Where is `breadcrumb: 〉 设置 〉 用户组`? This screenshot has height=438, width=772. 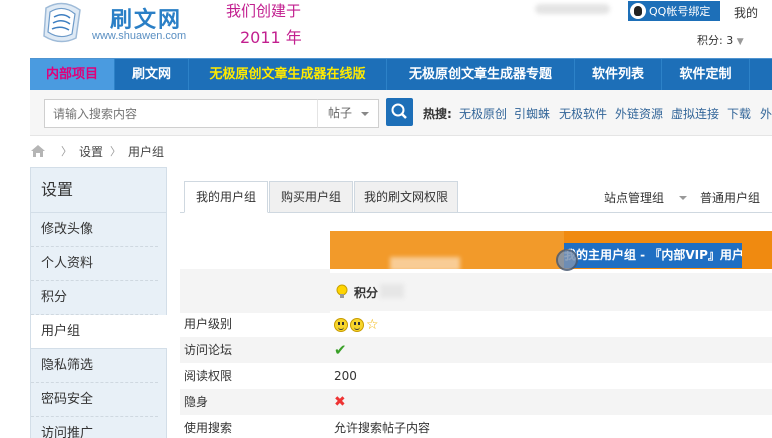
breadcrumb: 〉 设置 〉 用户组 is located at coordinates (97, 151).